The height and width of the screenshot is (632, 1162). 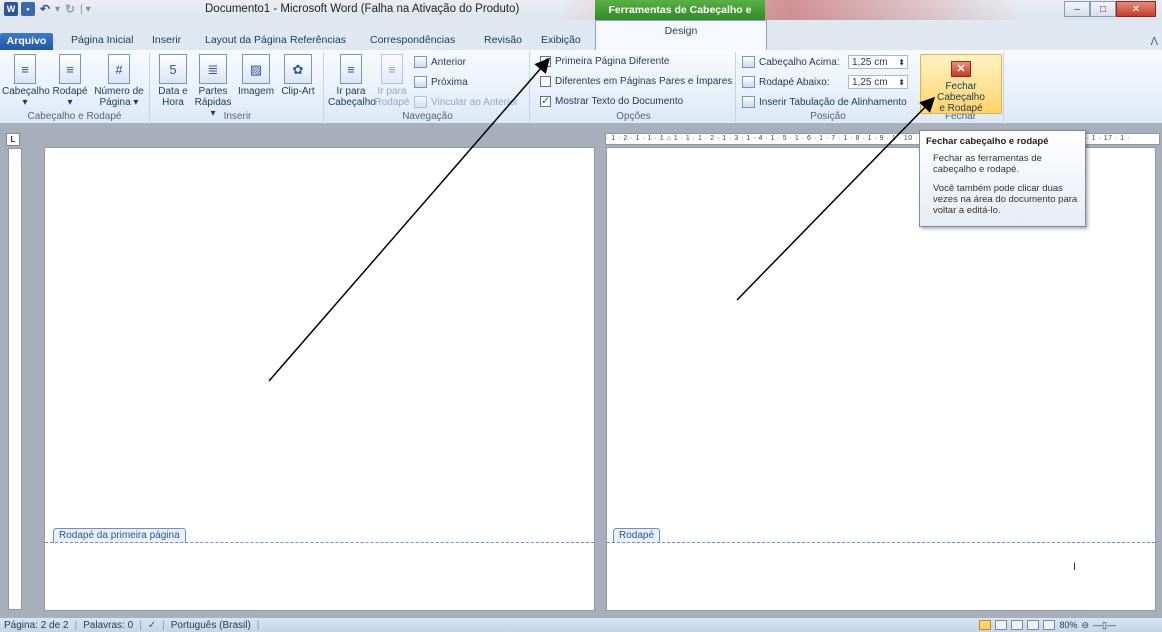 What do you see at coordinates (256, 91) in the screenshot?
I see `imagem-label: Imagem` at bounding box center [256, 91].